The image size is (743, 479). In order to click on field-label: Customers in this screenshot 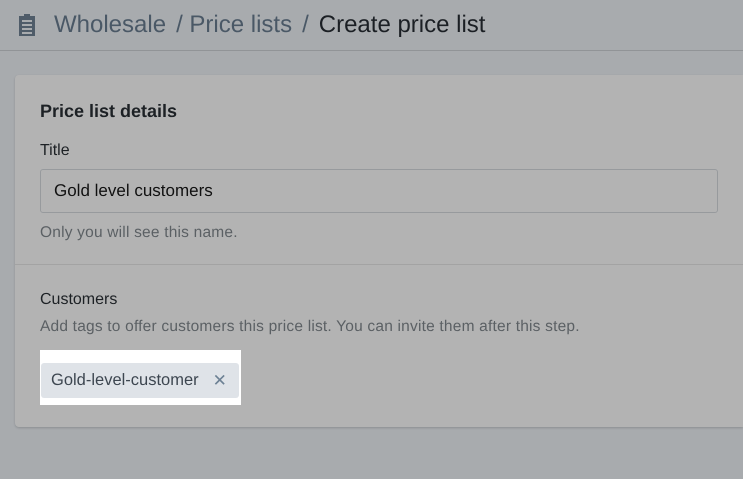, I will do `click(79, 300)`.